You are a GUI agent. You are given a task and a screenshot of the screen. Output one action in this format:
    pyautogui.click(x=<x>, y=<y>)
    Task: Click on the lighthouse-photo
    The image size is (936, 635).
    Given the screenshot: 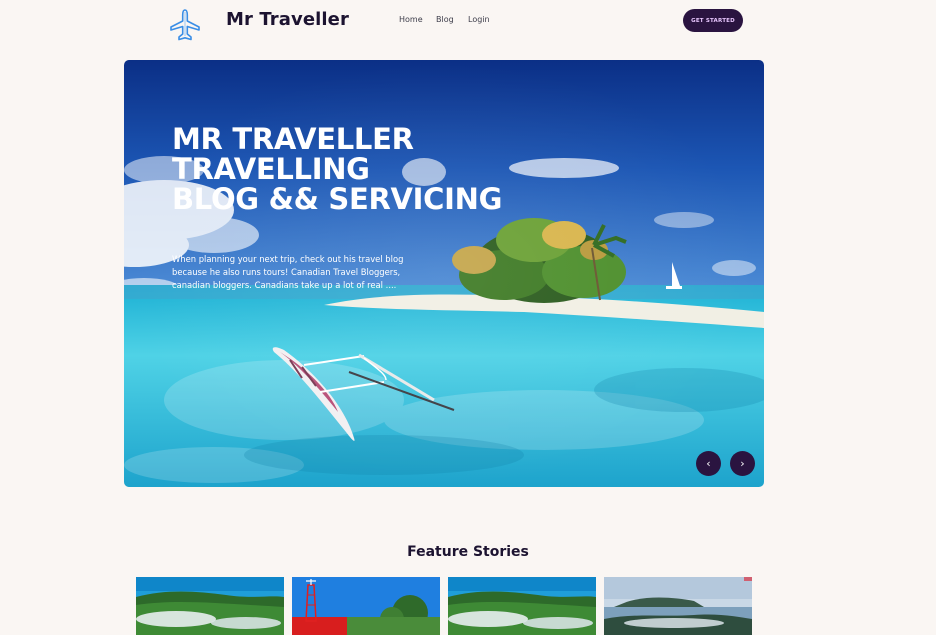 What is the action you would take?
    pyautogui.click(x=366, y=606)
    